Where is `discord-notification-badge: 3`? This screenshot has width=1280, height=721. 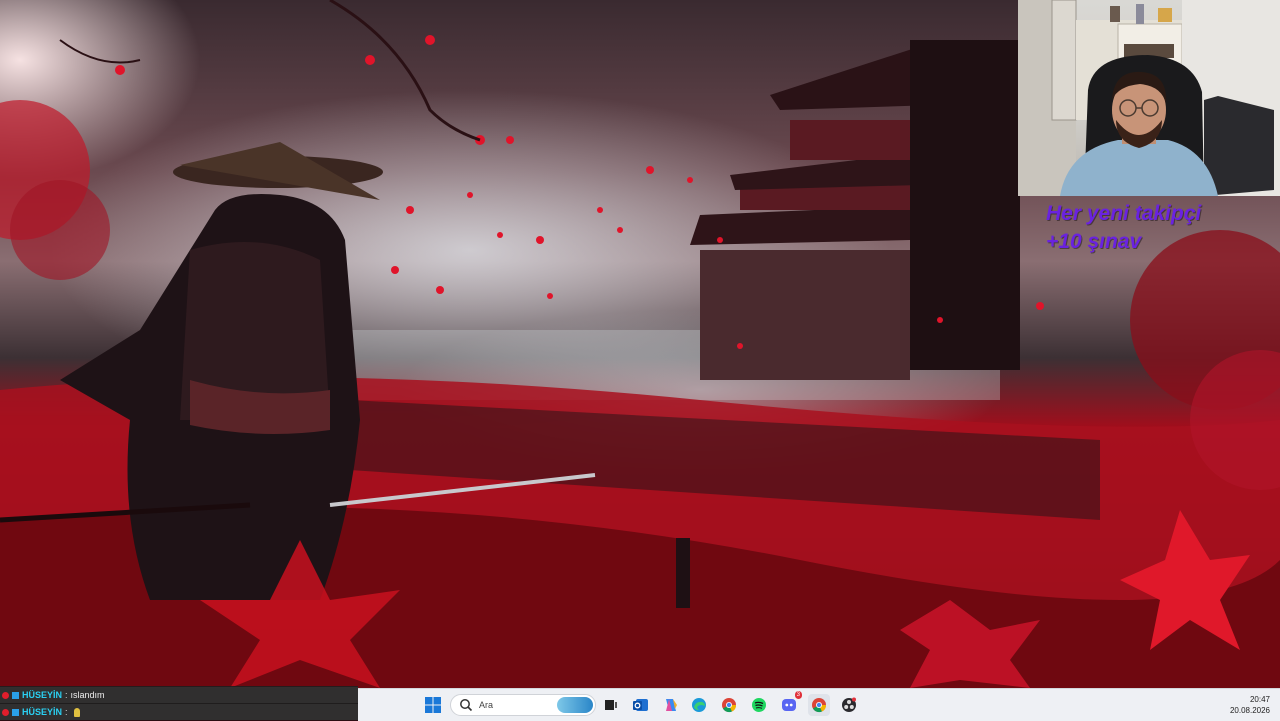 discord-notification-badge: 3 is located at coordinates (798, 695).